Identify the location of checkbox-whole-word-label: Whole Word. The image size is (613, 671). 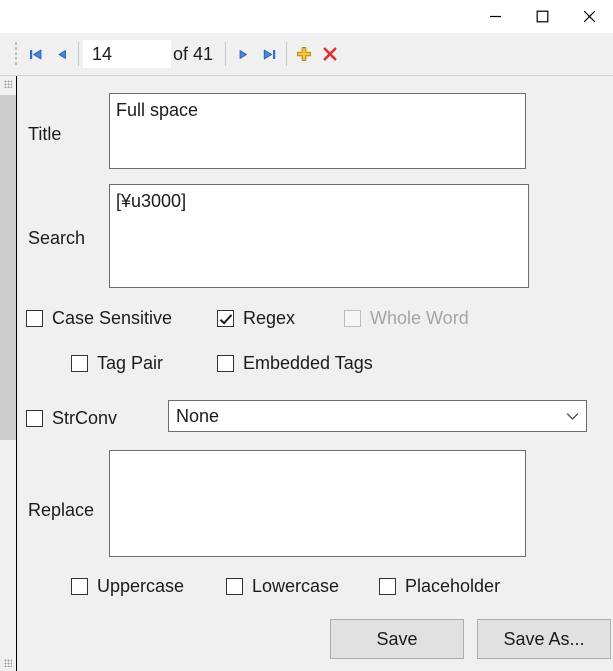
(419, 318).